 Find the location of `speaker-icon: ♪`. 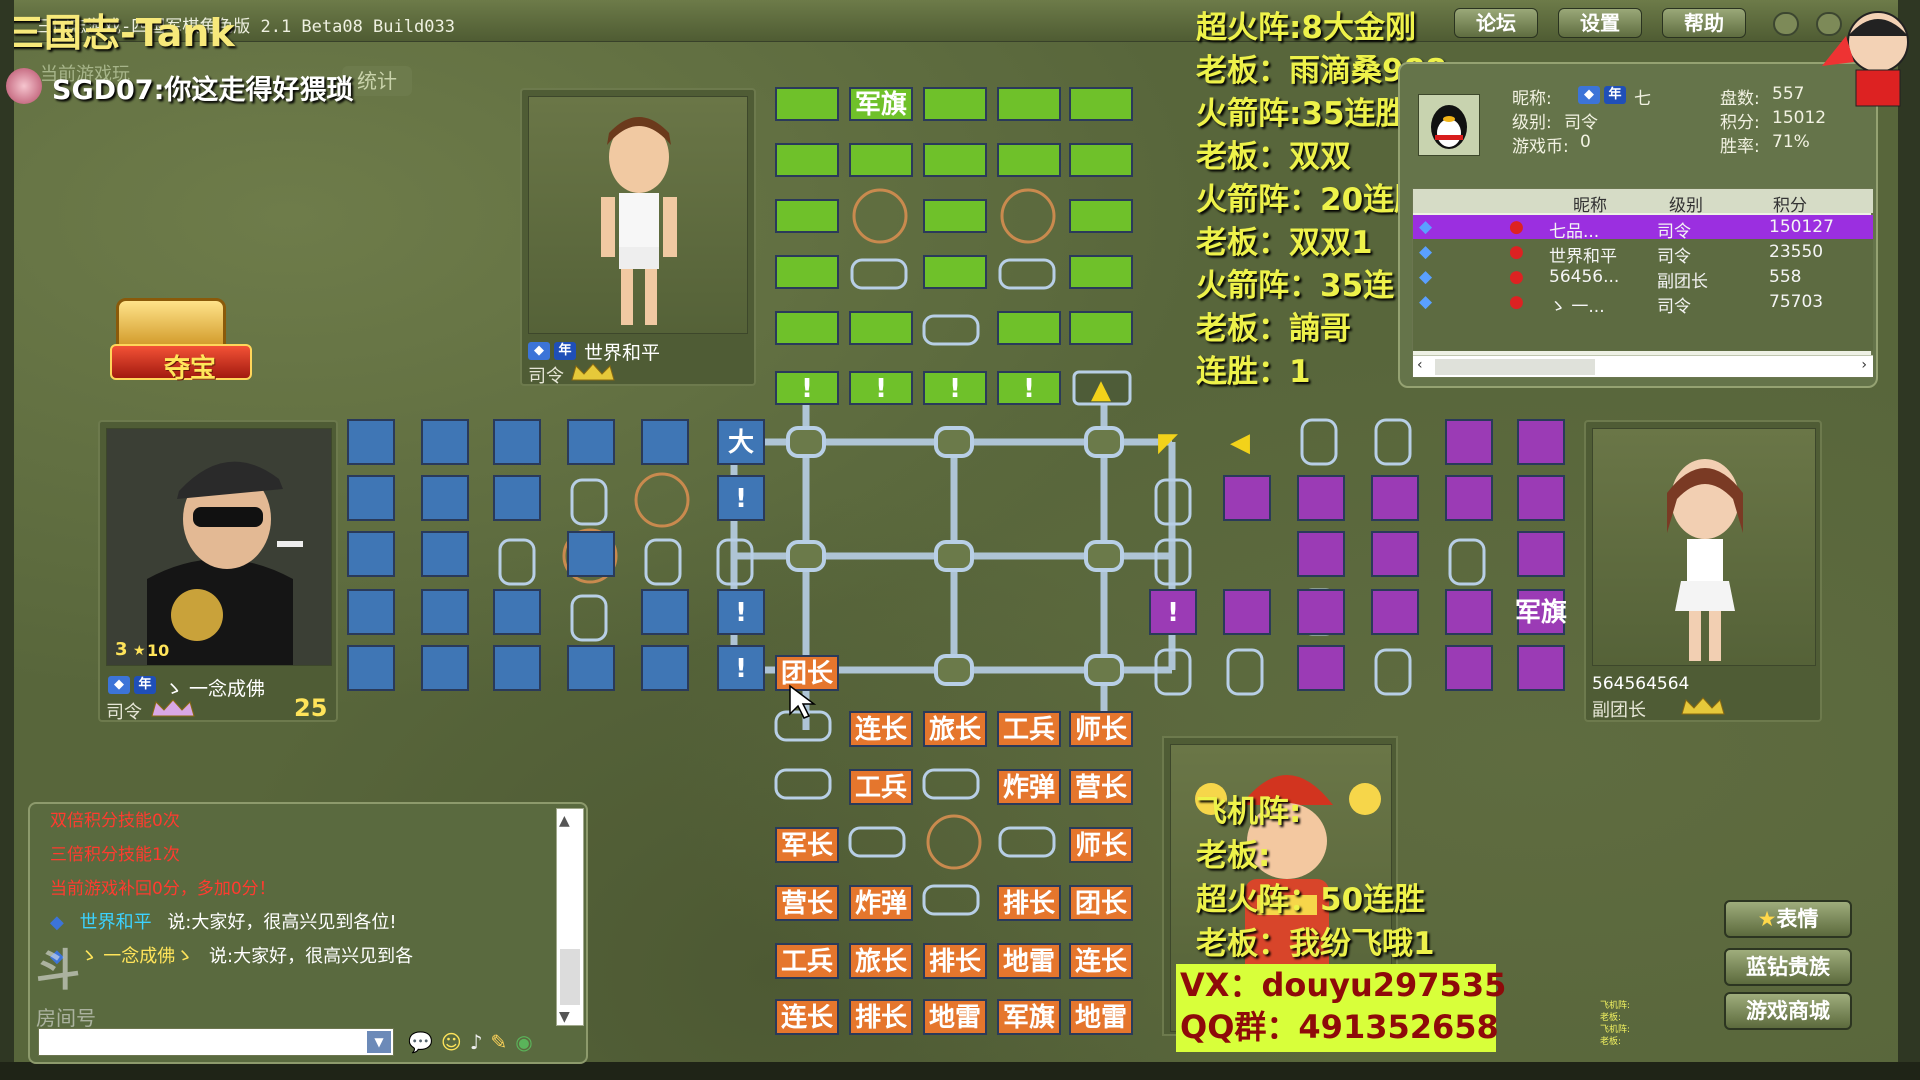

speaker-icon: ♪ is located at coordinates (476, 1042).